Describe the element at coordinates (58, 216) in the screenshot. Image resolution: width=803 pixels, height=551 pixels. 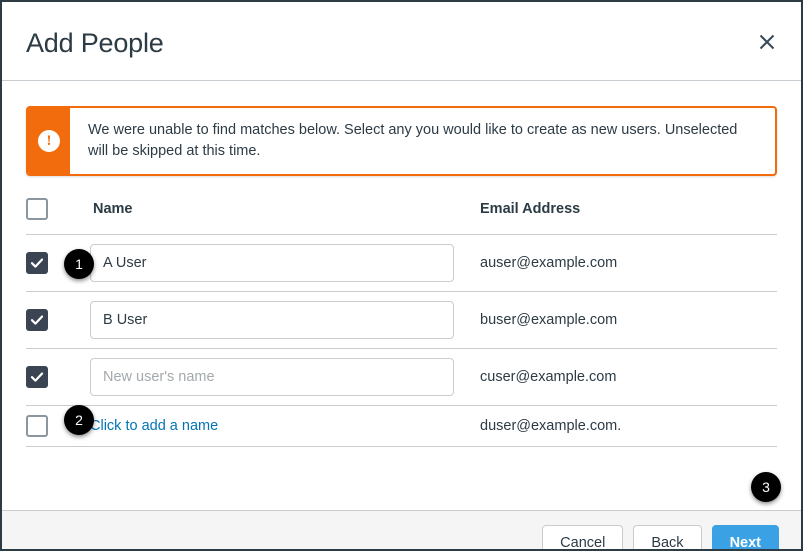
I see `select-all-header` at that location.